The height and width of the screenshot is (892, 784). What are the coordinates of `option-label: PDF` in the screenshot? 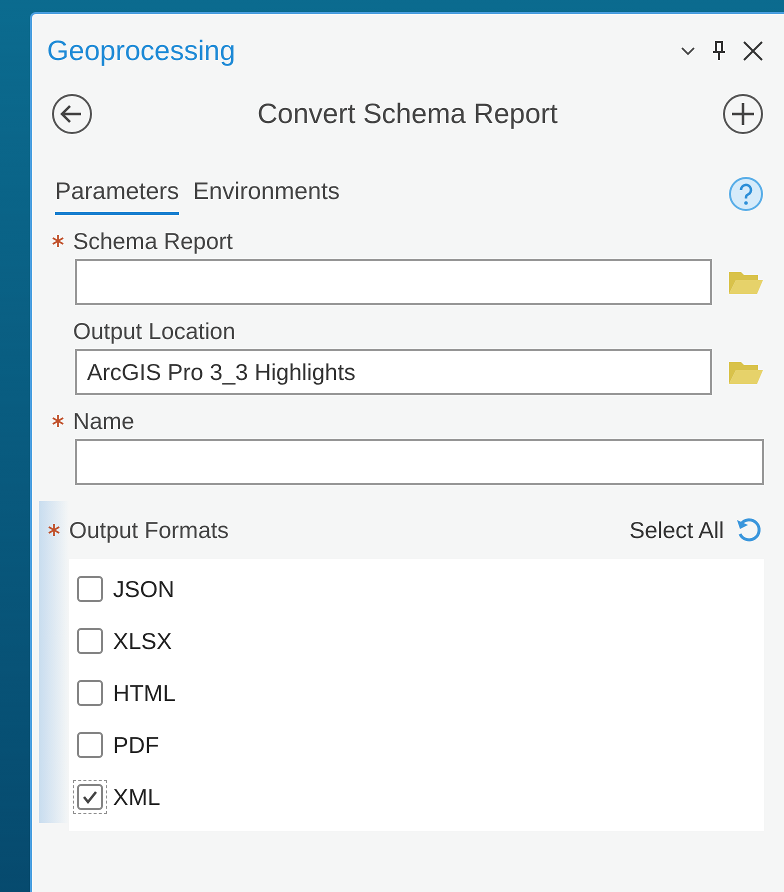 It's located at (136, 745).